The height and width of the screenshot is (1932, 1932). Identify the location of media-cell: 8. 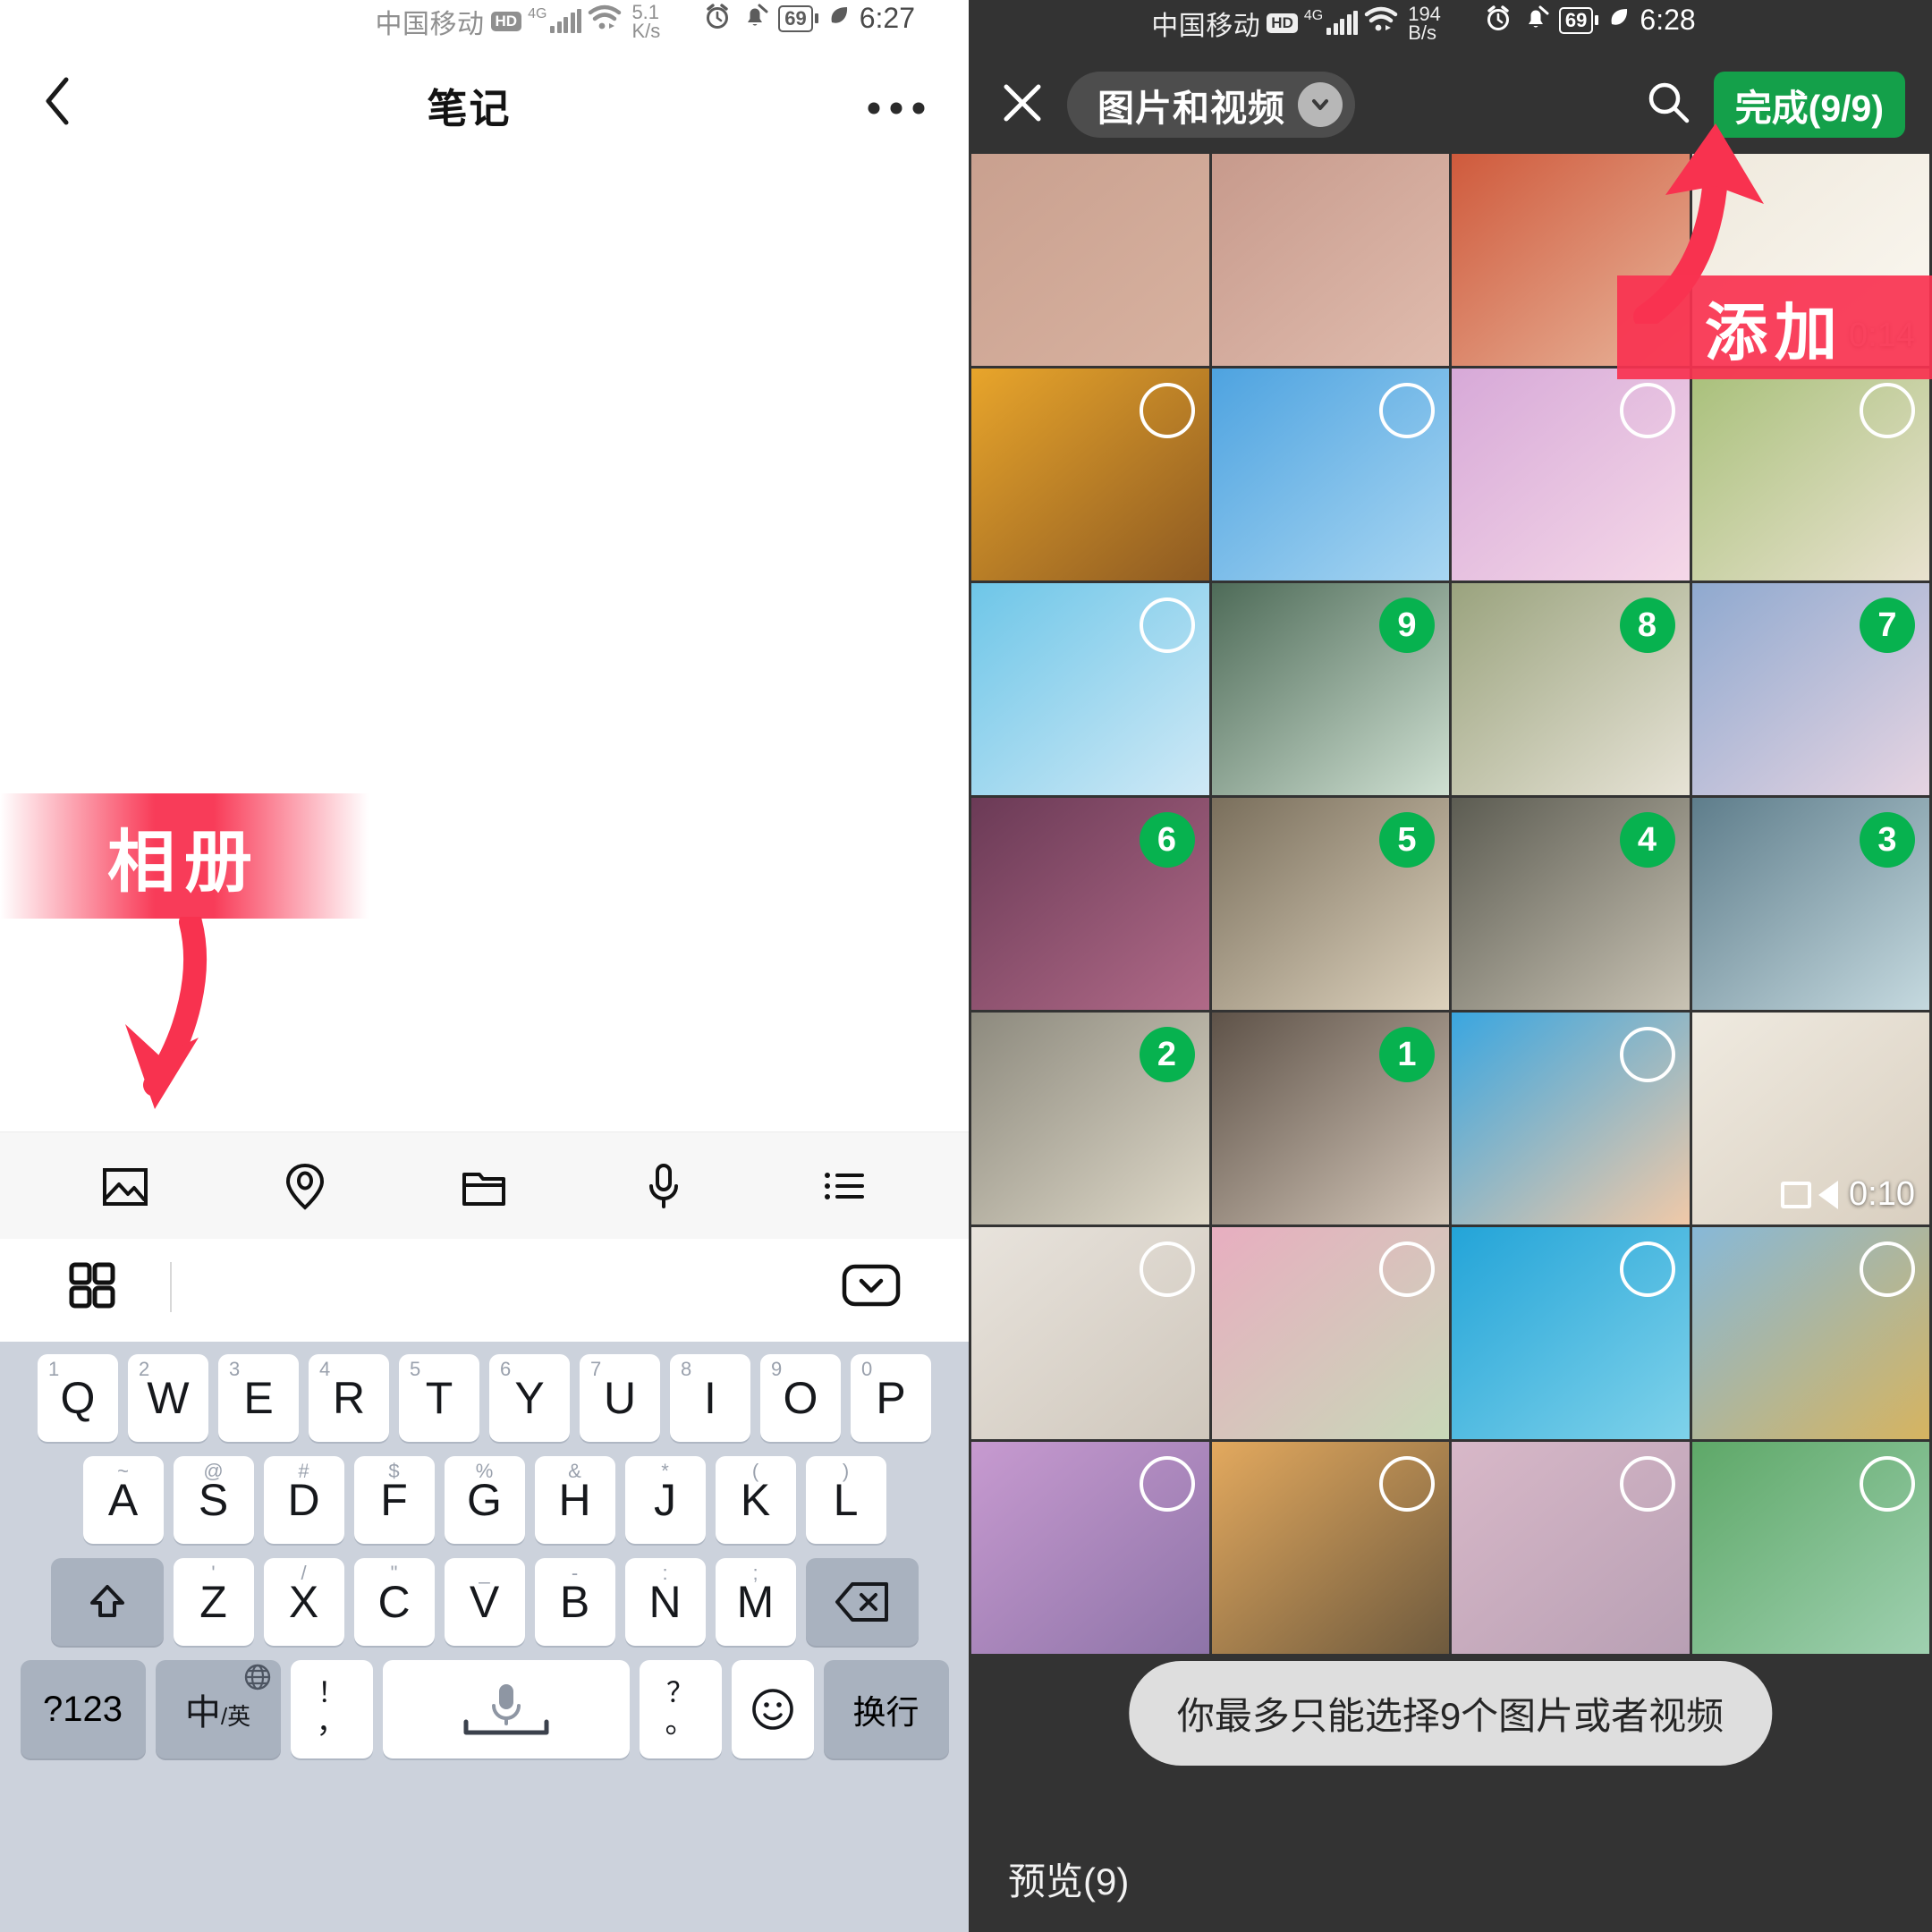
(1571, 689).